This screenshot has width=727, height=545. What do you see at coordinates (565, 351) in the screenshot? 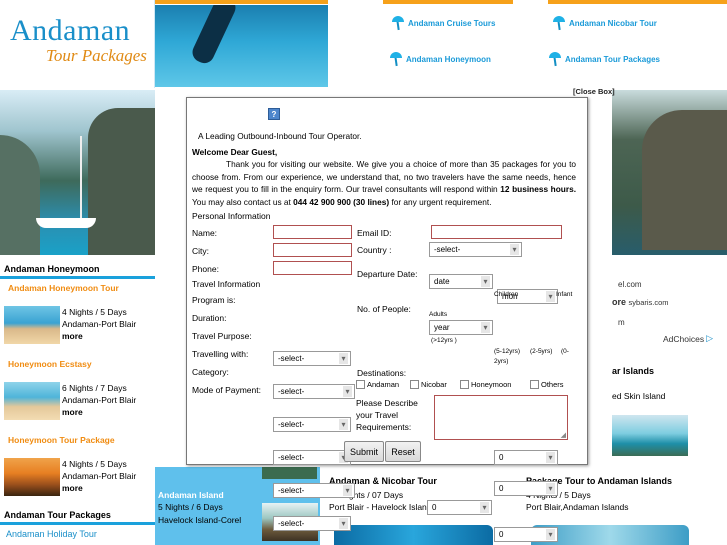
I see `infant-age-note-2: (0-` at bounding box center [565, 351].